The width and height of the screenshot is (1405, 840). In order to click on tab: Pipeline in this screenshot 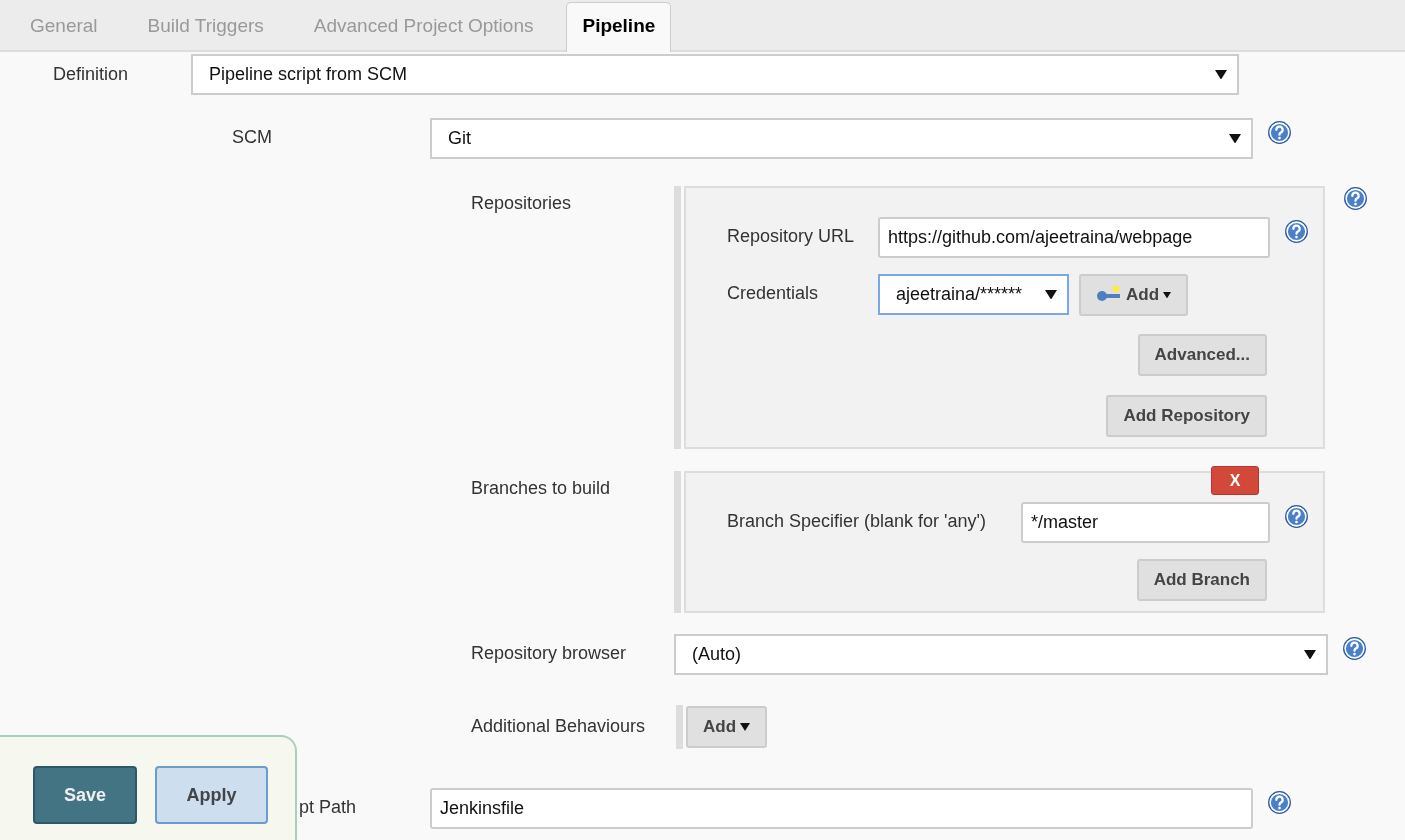, I will do `click(619, 27)`.